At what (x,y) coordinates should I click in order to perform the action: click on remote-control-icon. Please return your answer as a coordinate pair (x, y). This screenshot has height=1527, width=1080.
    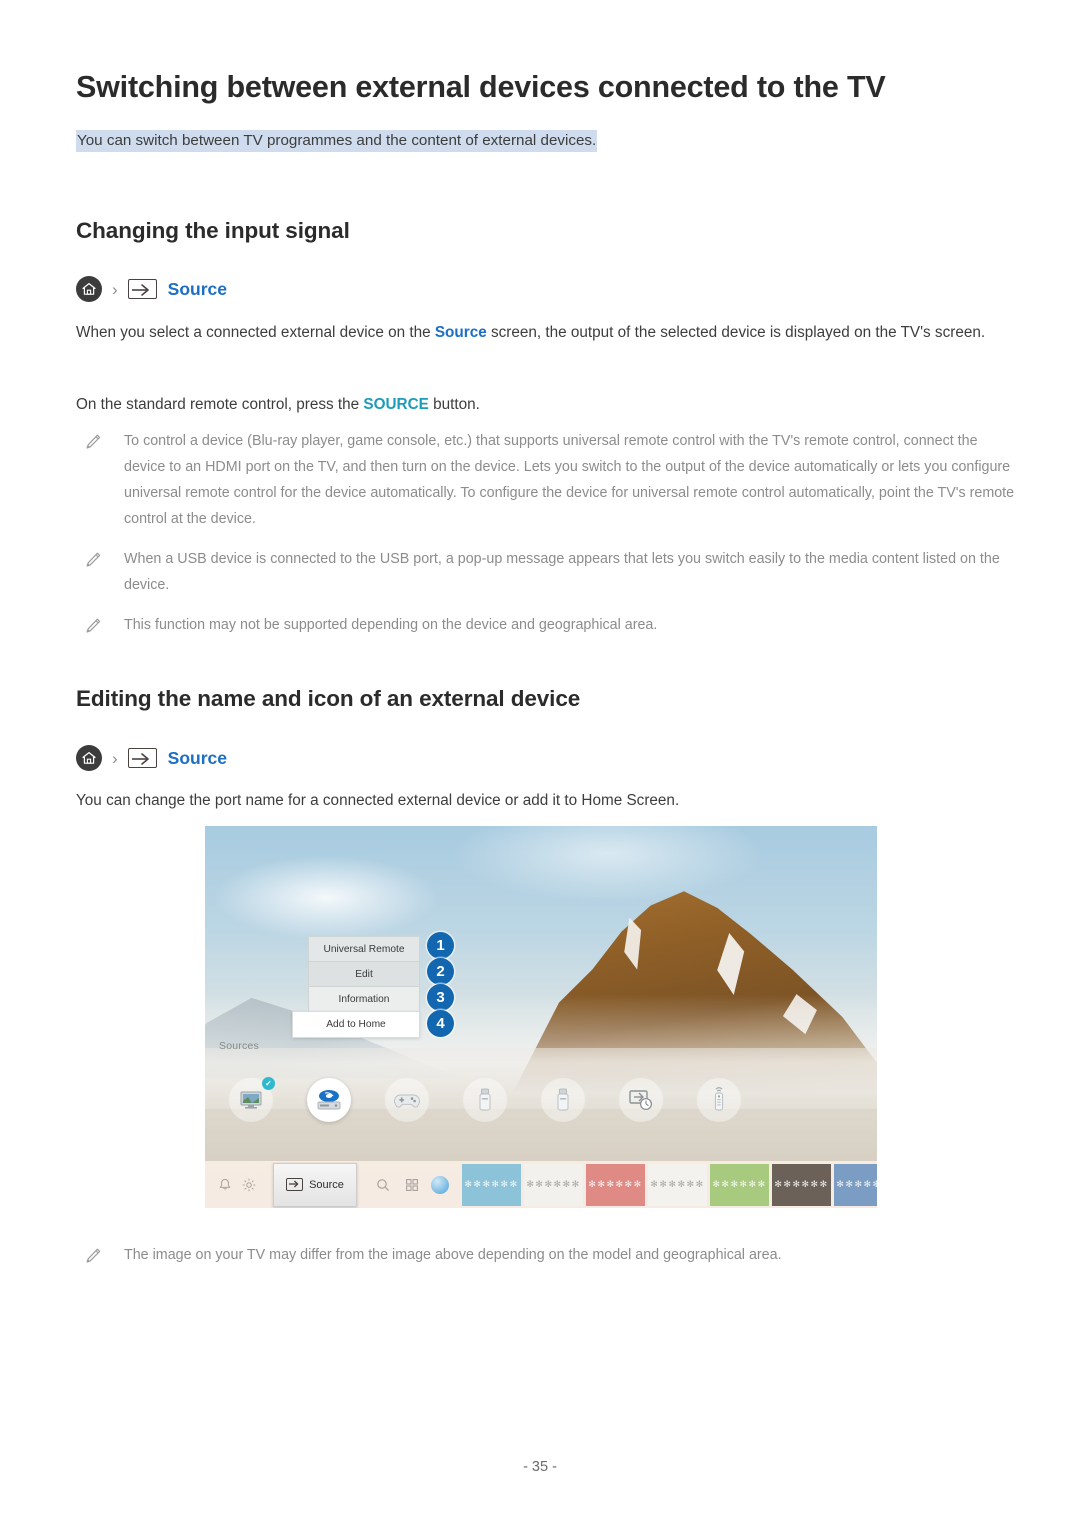
    Looking at the image, I should click on (719, 1100).